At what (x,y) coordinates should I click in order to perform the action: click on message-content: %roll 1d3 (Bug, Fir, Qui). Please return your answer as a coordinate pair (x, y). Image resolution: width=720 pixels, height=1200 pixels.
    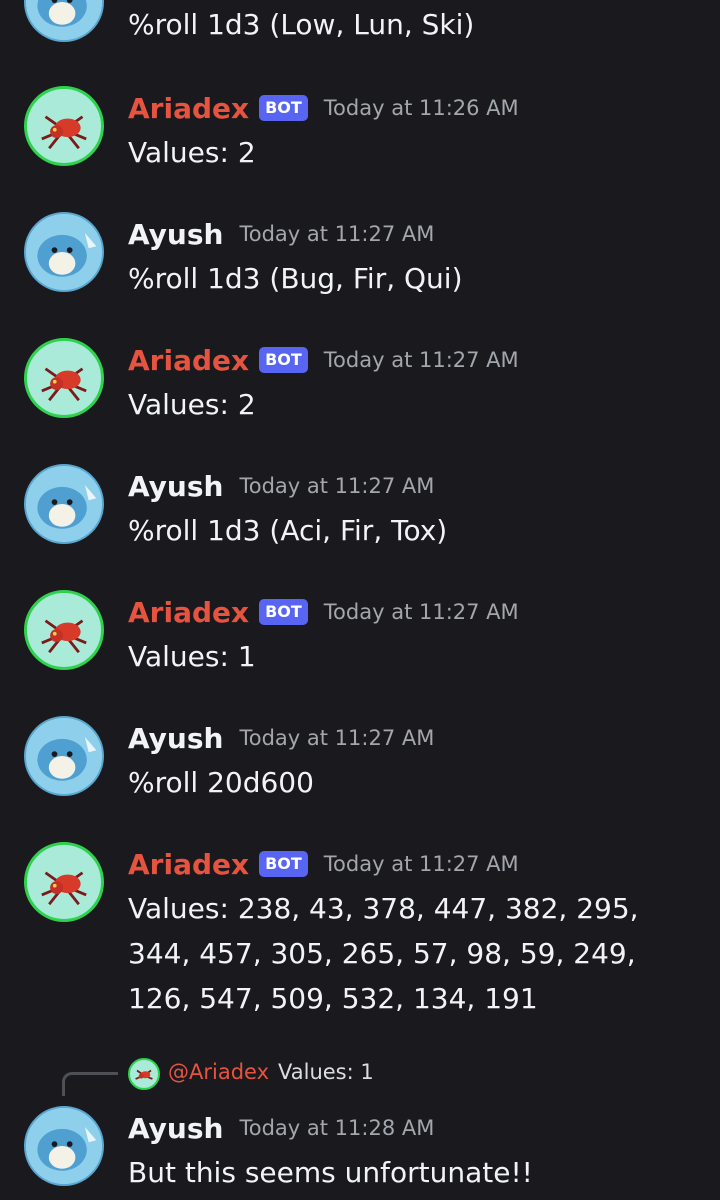
    Looking at the image, I should click on (295, 278).